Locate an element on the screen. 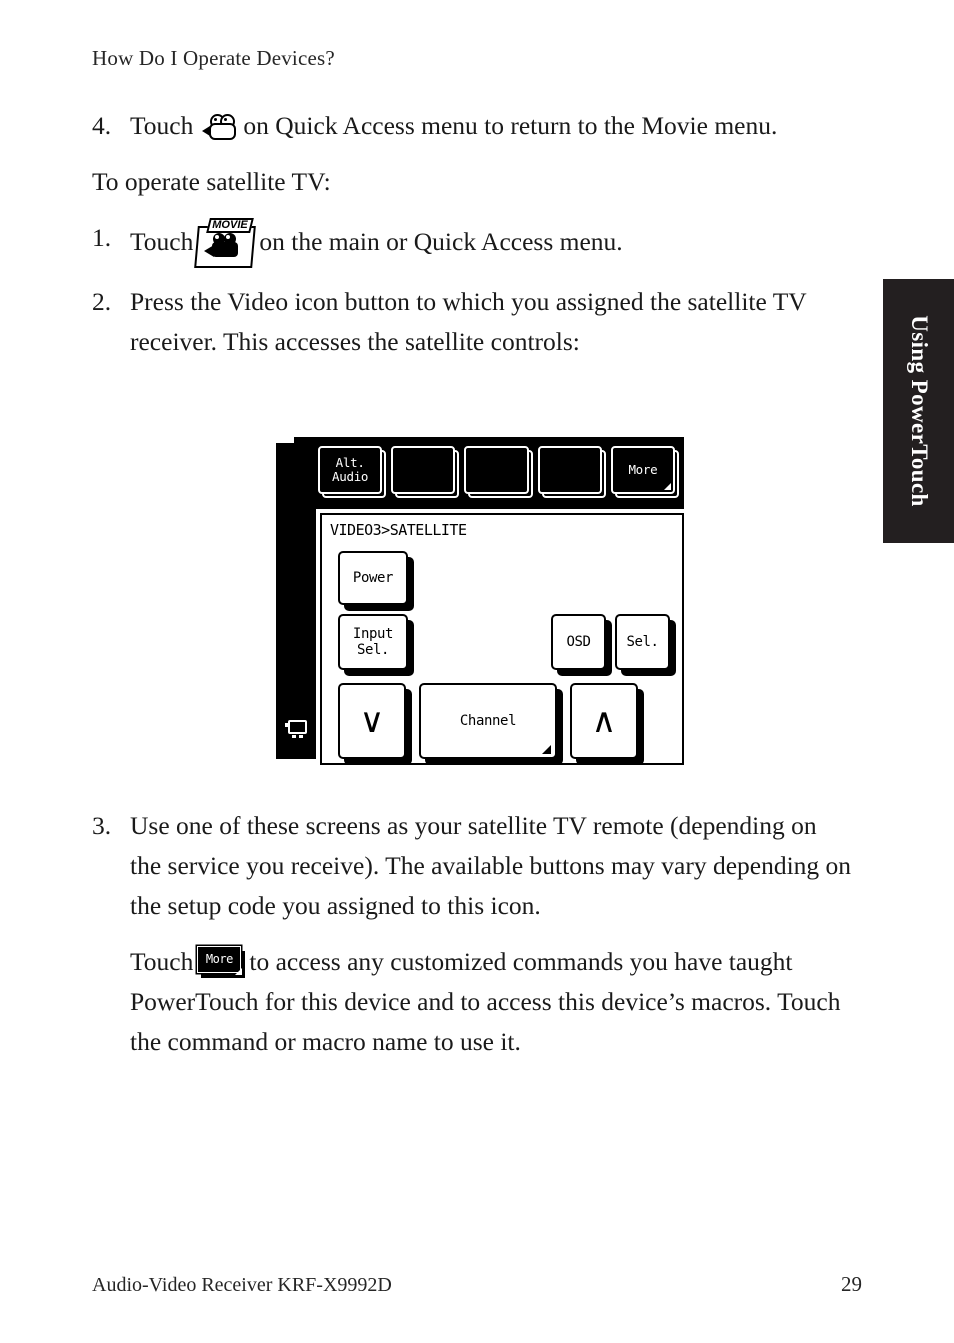 This screenshot has width=954, height=1343. page-number: 29 is located at coordinates (851, 1284).